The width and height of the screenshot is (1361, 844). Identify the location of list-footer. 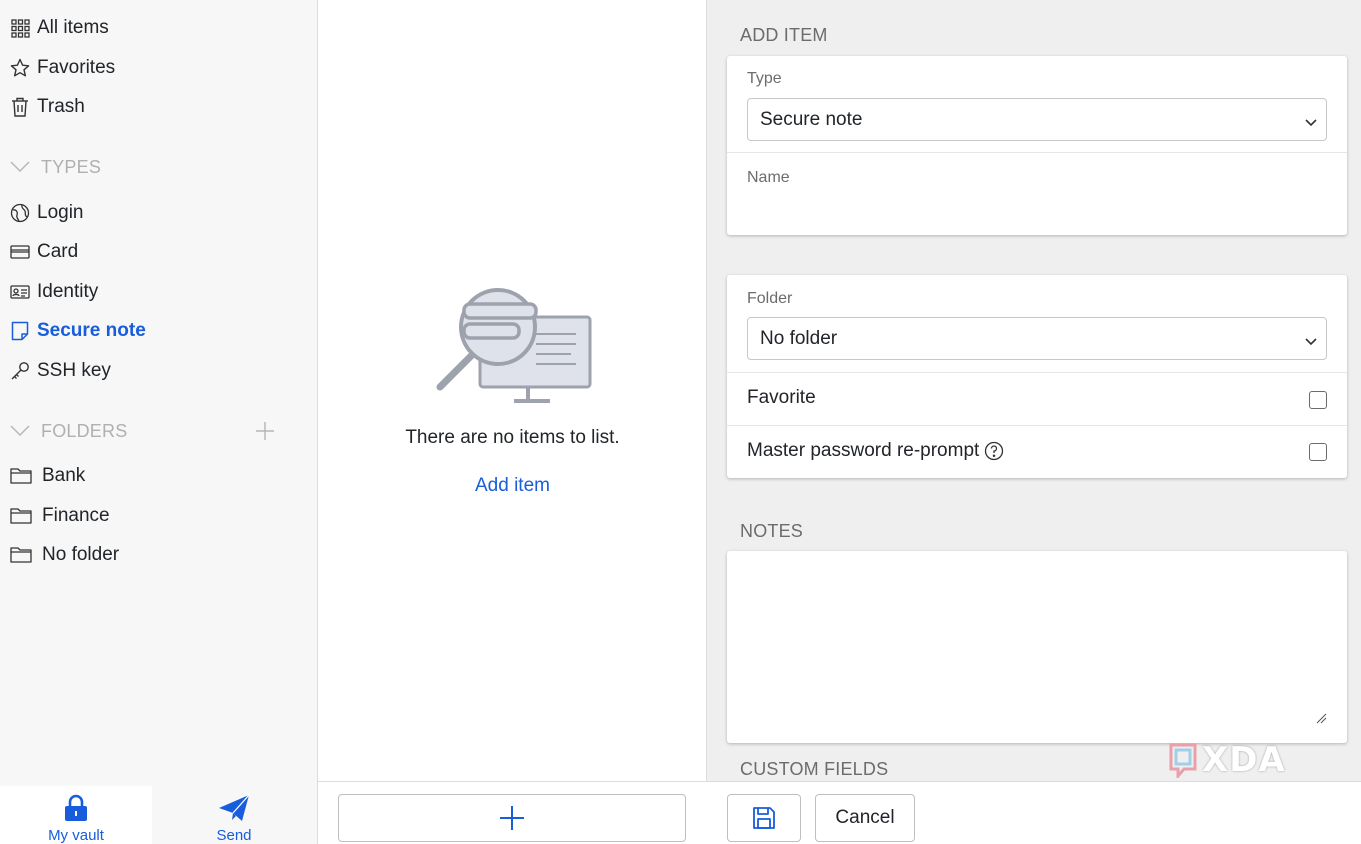
(512, 812).